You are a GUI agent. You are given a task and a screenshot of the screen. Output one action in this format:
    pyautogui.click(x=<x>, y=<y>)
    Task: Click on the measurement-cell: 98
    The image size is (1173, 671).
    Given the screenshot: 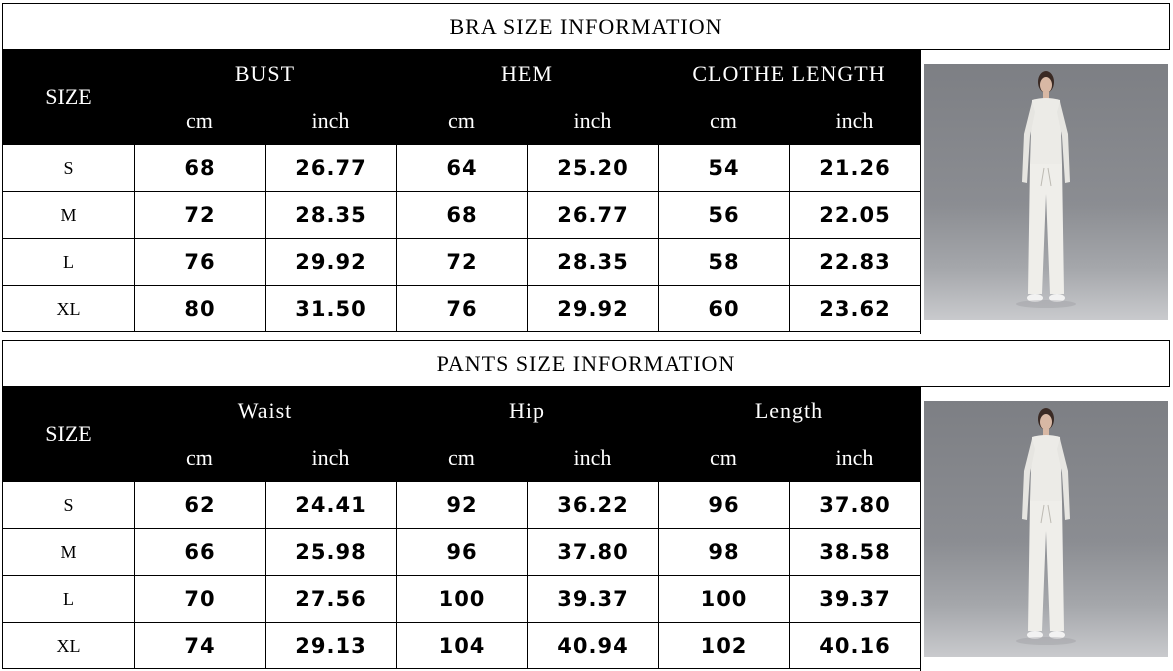 What is the action you would take?
    pyautogui.click(x=723, y=552)
    